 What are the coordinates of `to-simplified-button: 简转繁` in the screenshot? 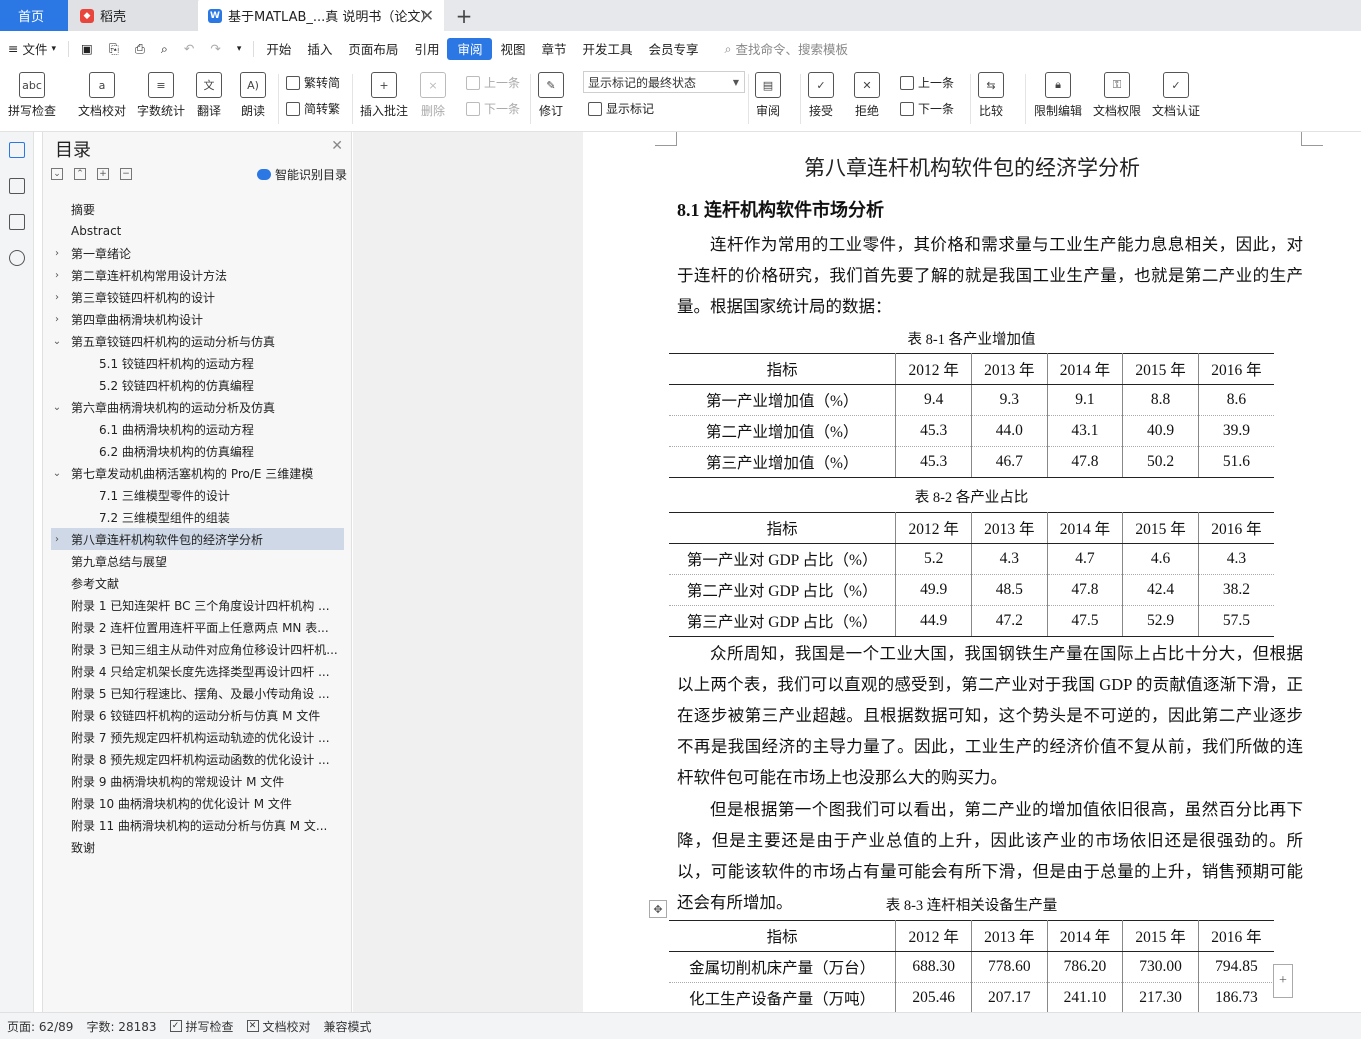 It's located at (313, 108).